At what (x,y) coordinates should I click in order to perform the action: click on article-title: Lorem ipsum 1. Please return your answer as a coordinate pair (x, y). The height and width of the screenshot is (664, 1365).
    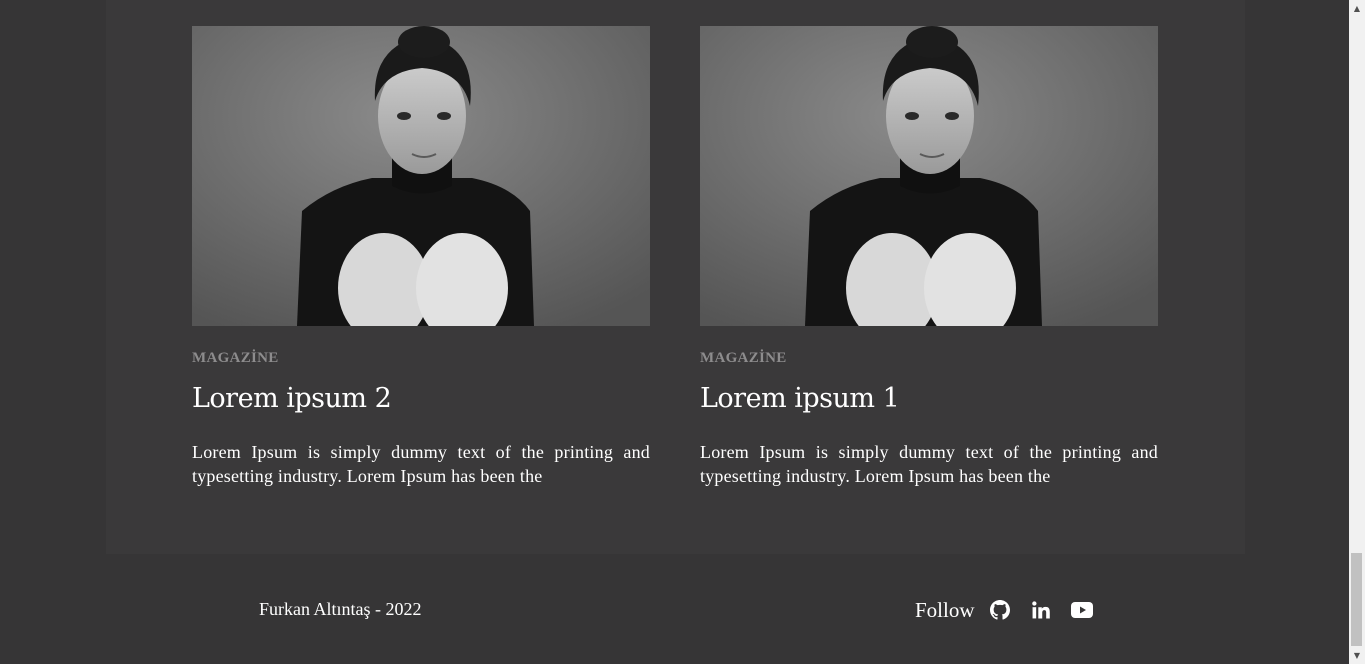
    Looking at the image, I should click on (929, 399).